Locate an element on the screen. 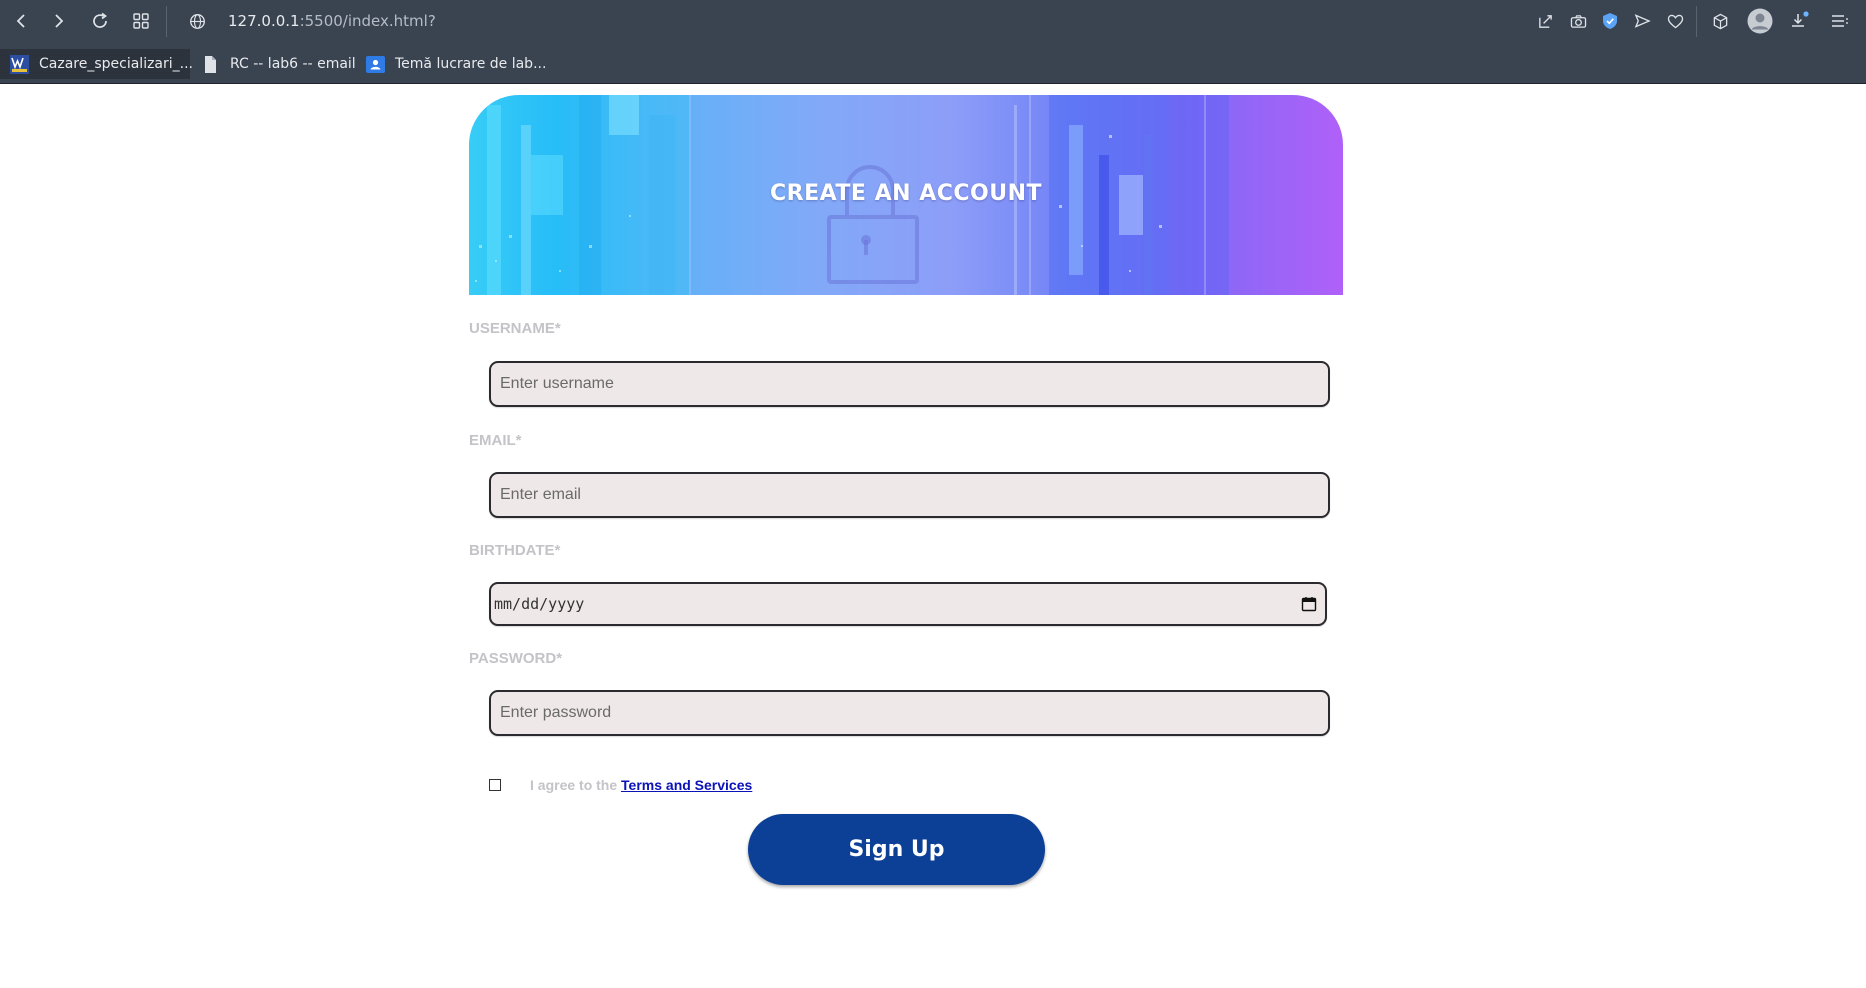  menu-icon is located at coordinates (1840, 21).